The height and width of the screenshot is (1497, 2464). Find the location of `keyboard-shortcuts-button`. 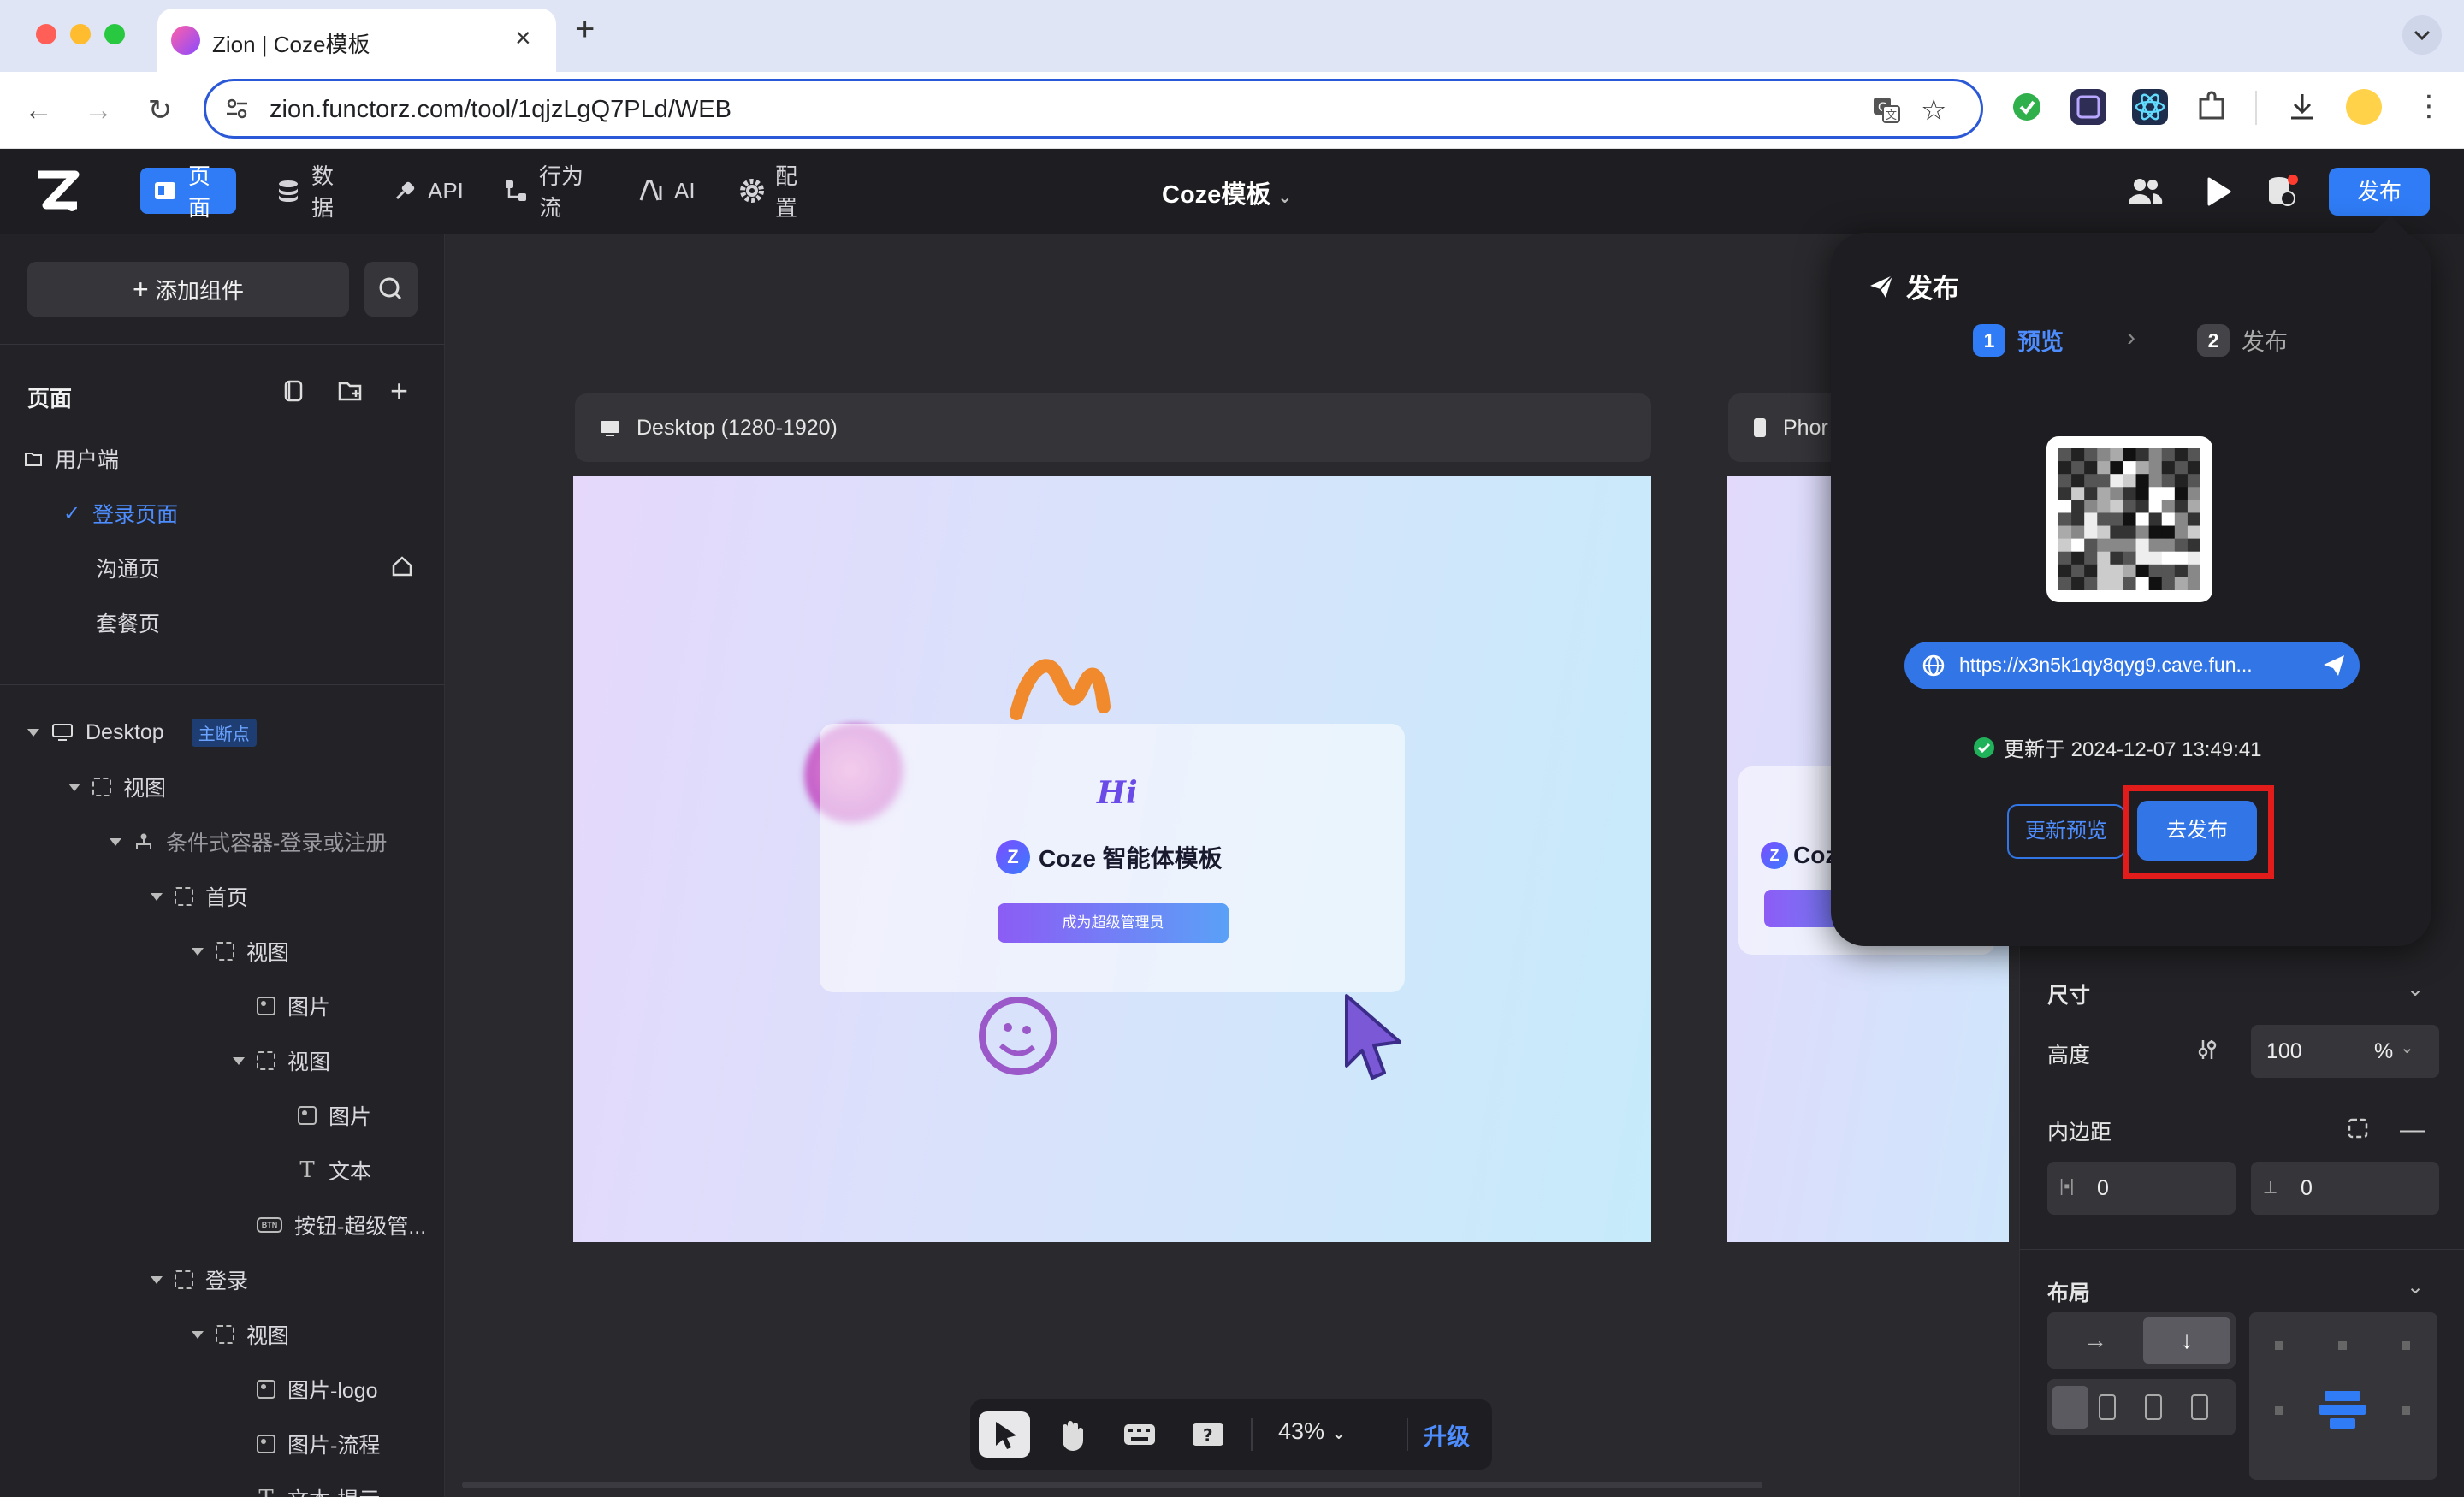

keyboard-shortcuts-button is located at coordinates (1139, 1434).